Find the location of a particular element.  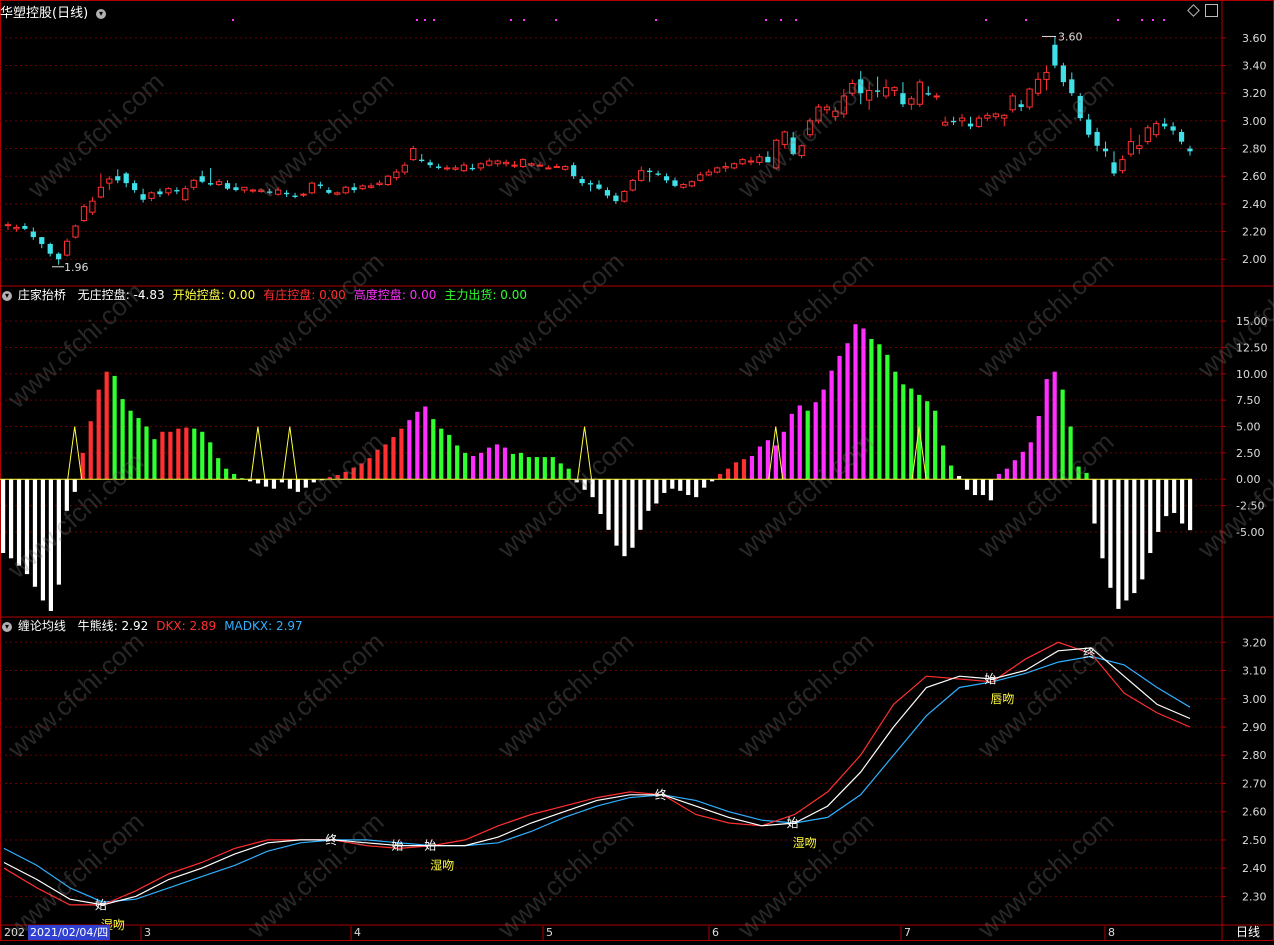

legend-value: 2.89 is located at coordinates (203, 626).